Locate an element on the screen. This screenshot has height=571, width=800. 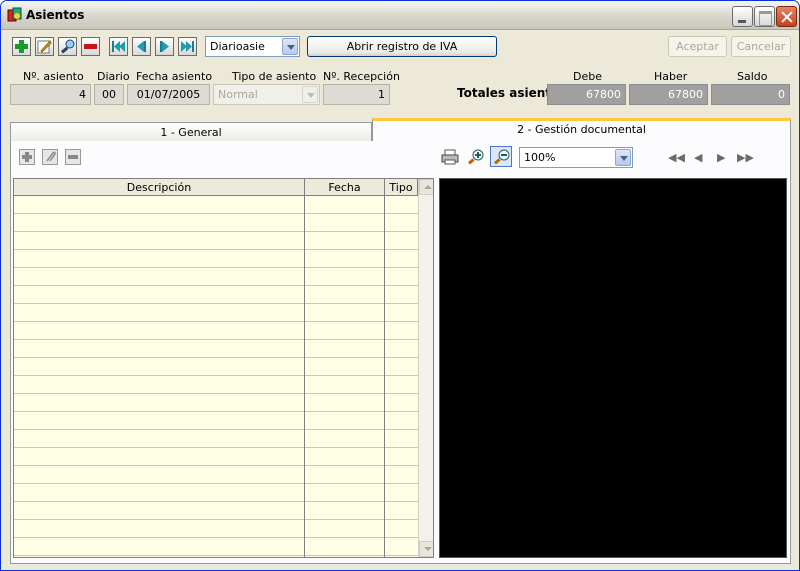
diary-select-value: Diarioasie is located at coordinates (237, 46).